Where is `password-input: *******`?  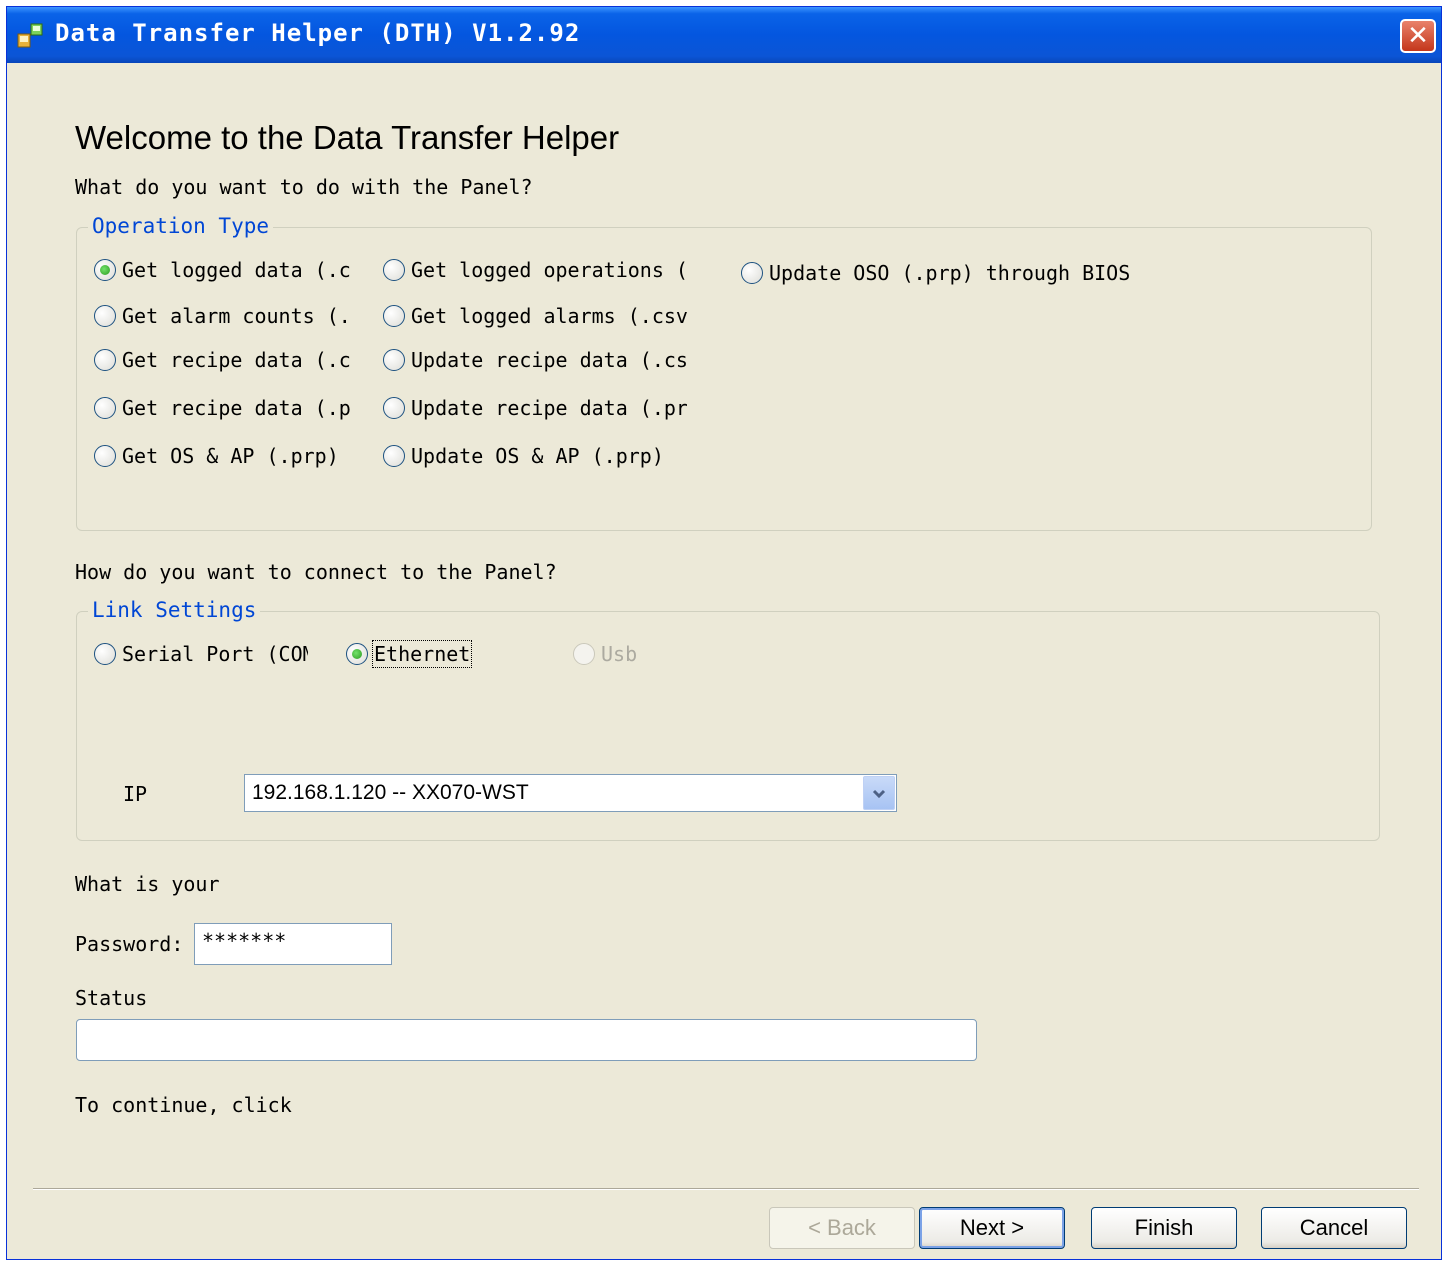 password-input: ******* is located at coordinates (293, 944).